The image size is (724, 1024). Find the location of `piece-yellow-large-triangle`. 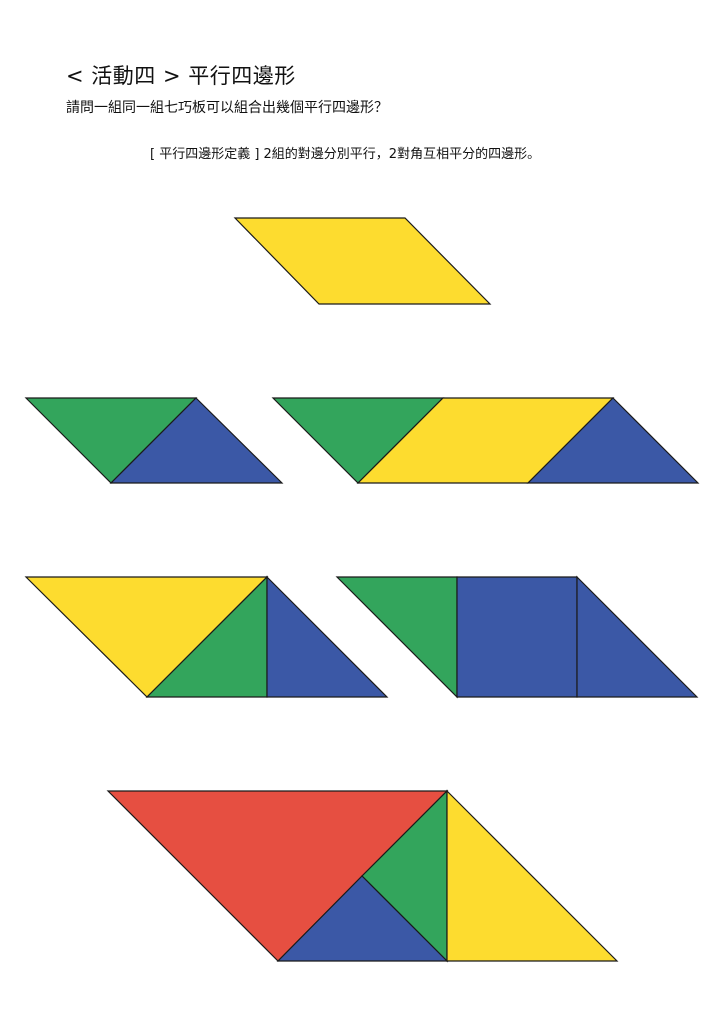

piece-yellow-large-triangle is located at coordinates (532, 875).